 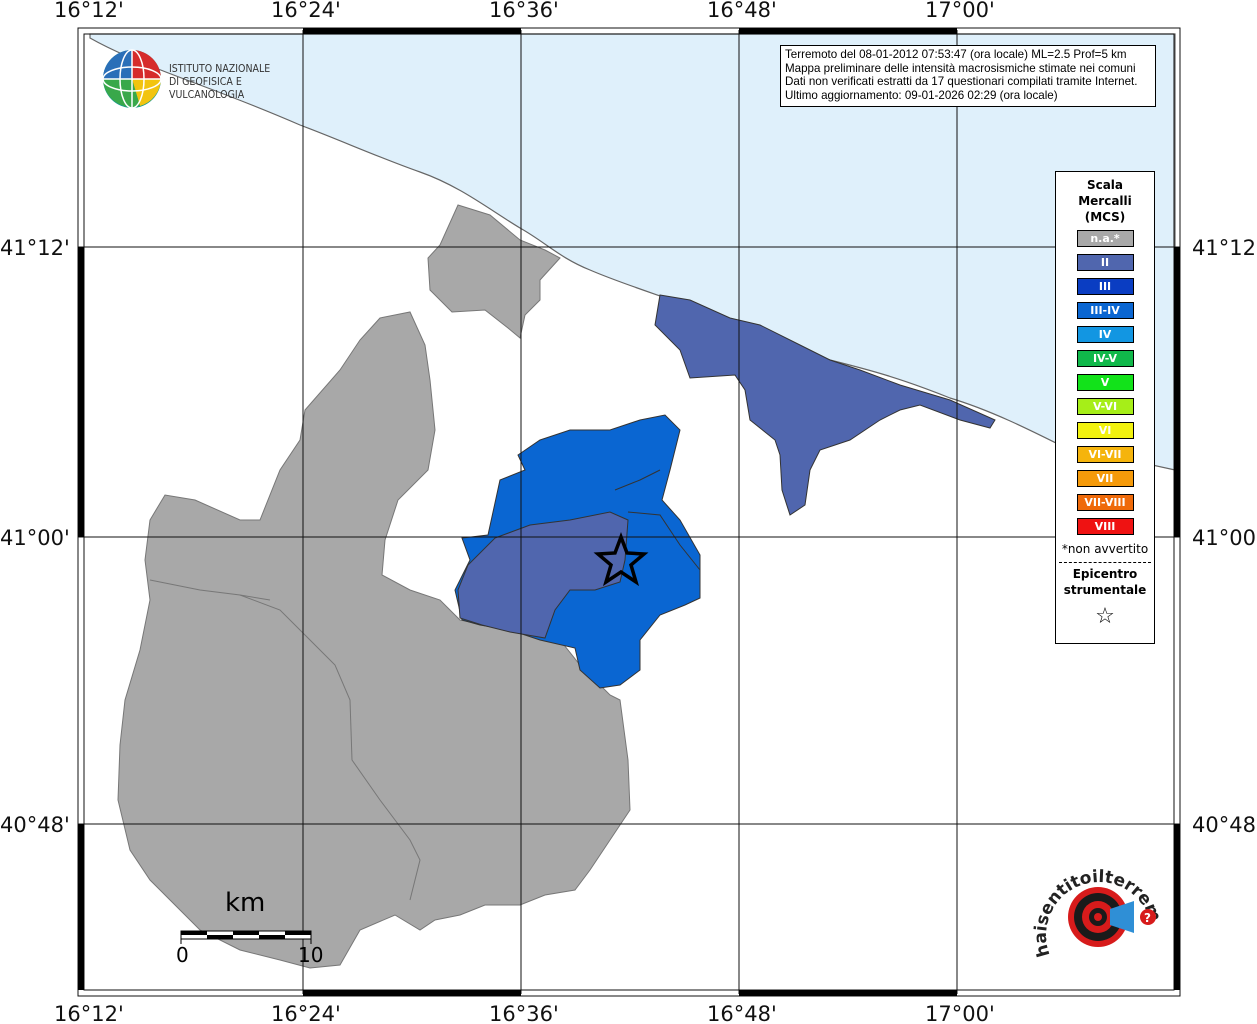 What do you see at coordinates (1105, 574) in the screenshot?
I see `legend-epi-line: Epicentro` at bounding box center [1105, 574].